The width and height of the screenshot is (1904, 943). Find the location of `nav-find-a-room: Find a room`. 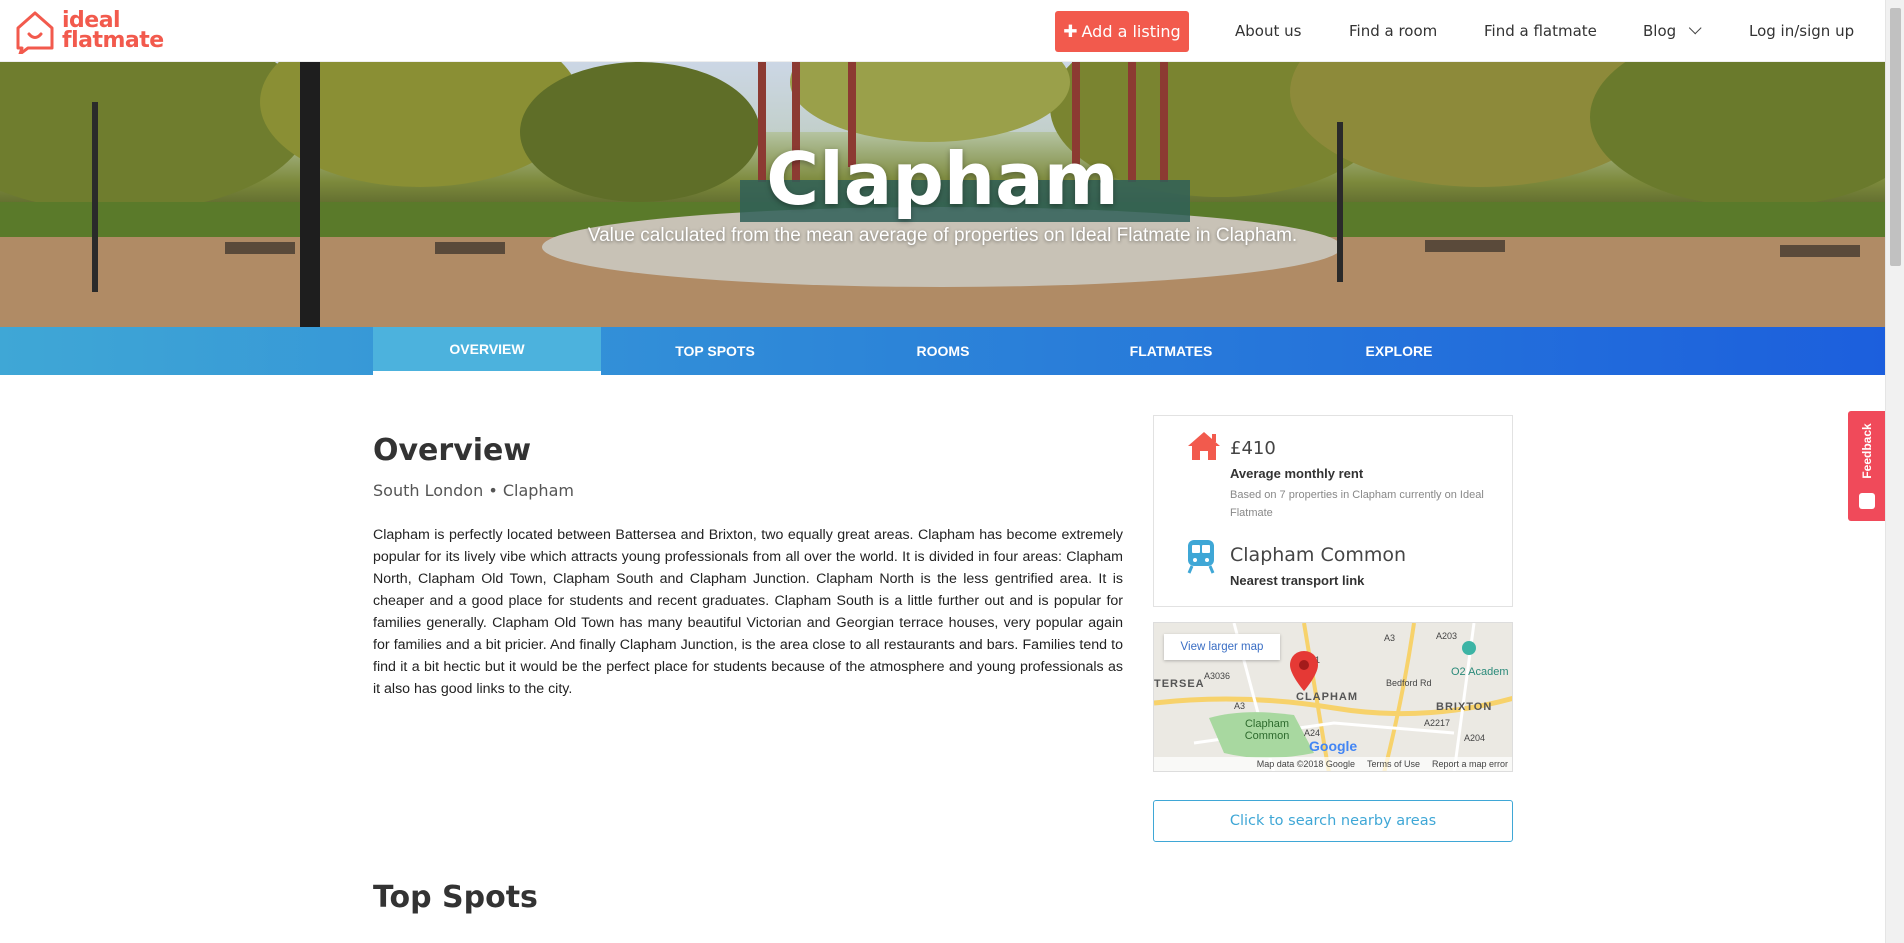

nav-find-a-room: Find a room is located at coordinates (1393, 31).